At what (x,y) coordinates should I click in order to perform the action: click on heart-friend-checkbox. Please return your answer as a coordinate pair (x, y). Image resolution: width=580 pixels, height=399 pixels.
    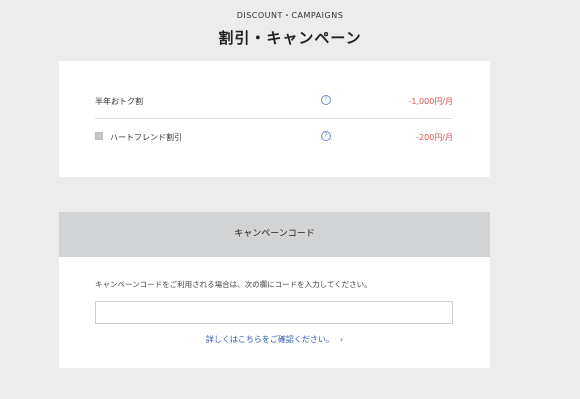
    Looking at the image, I should click on (99, 136).